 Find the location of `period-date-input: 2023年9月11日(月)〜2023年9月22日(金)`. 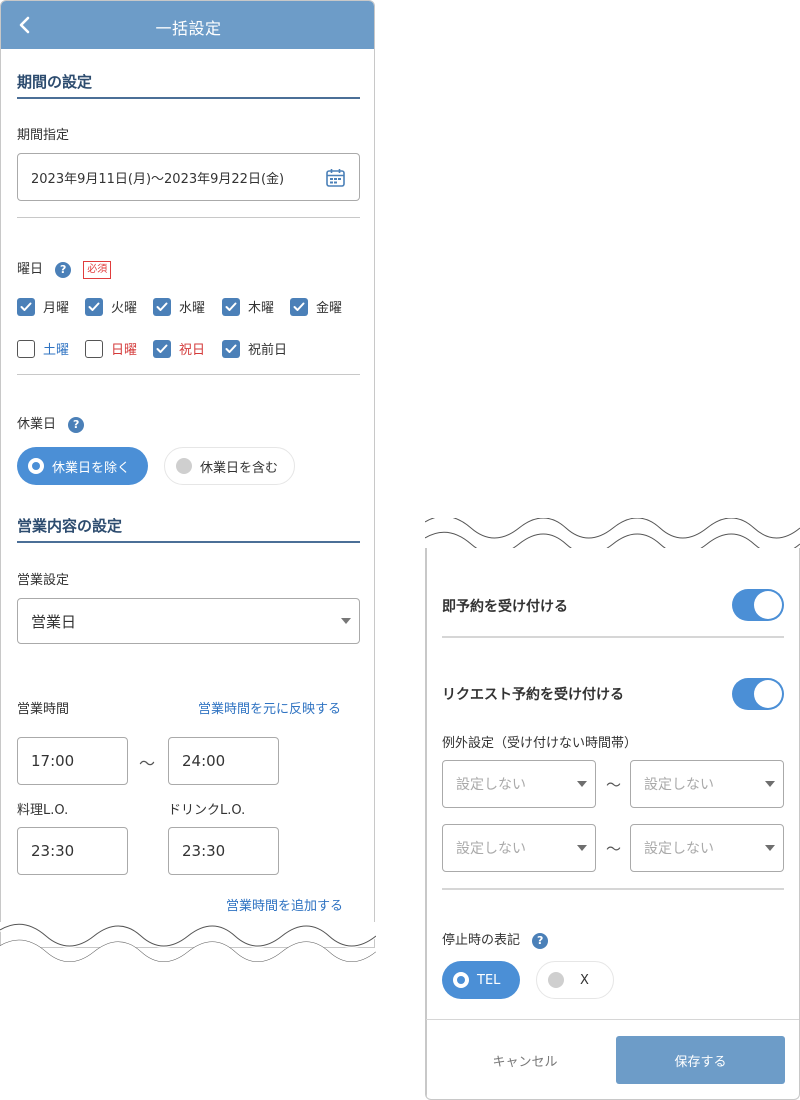

period-date-input: 2023年9月11日(月)〜2023年9月22日(金) is located at coordinates (188, 177).